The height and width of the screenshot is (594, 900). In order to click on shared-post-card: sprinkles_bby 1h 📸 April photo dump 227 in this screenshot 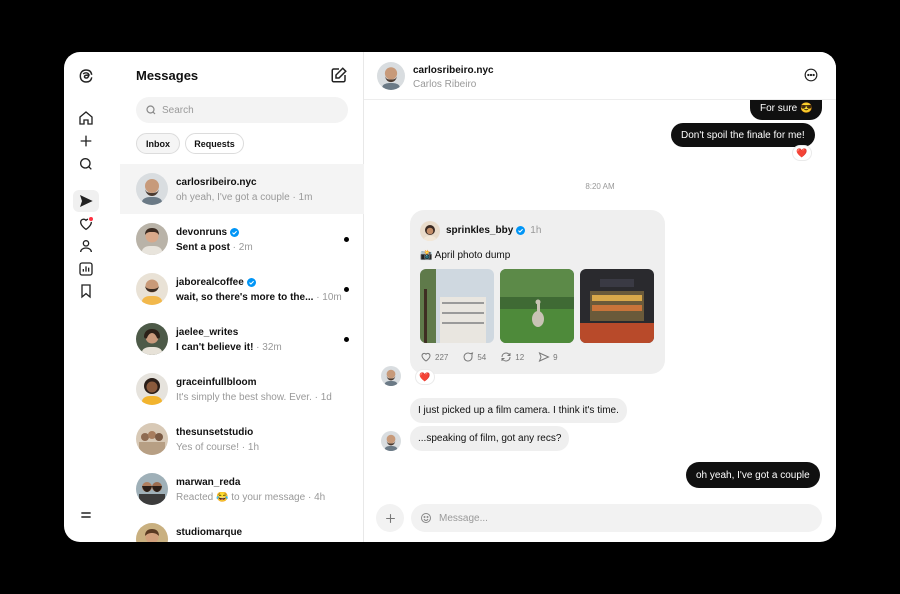, I will do `click(537, 292)`.